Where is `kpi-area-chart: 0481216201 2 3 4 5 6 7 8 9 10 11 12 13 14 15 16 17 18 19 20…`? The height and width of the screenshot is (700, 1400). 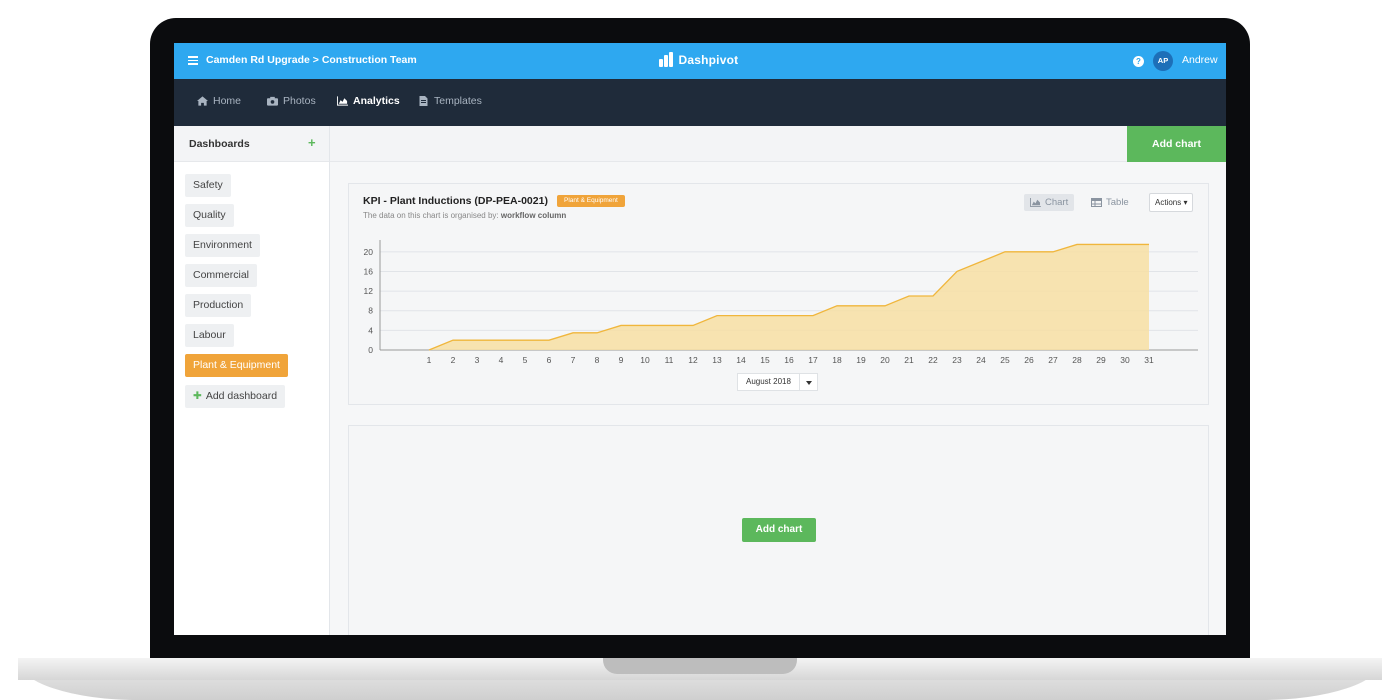
kpi-area-chart: 0481216201 2 3 4 5 6 7 8 9 10 11 12 13 14 15 16 17 18 19 20… is located at coordinates (781, 302).